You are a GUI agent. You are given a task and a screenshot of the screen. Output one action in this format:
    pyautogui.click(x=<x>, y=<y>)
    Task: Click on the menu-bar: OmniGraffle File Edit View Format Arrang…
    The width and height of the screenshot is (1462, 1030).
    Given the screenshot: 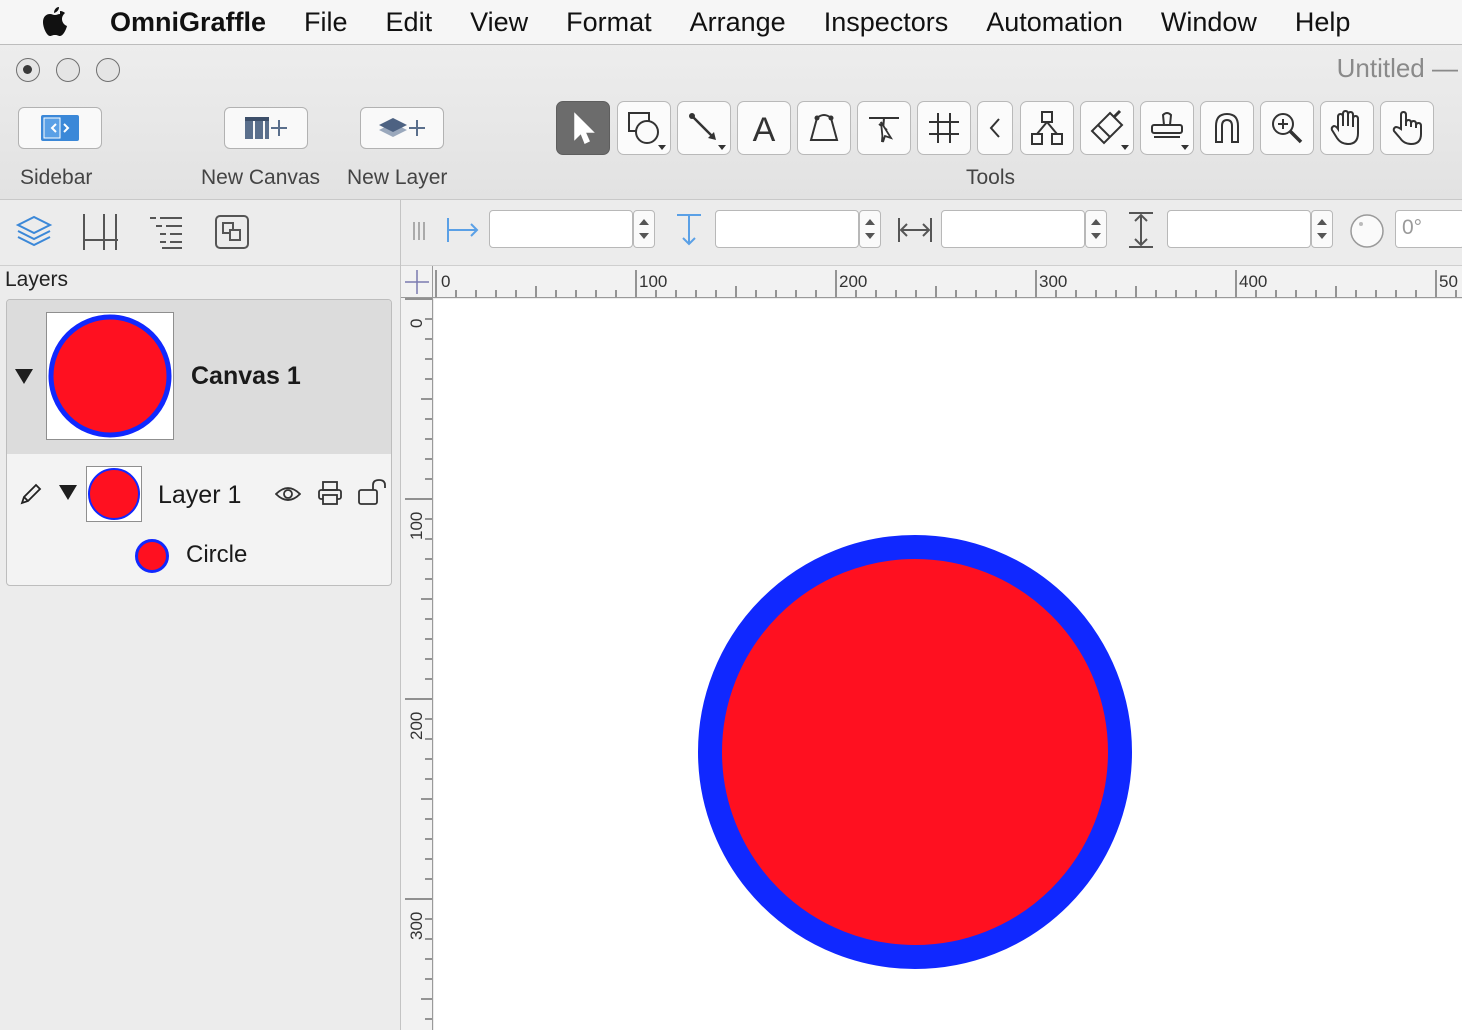 What is the action you would take?
    pyautogui.click(x=731, y=22)
    